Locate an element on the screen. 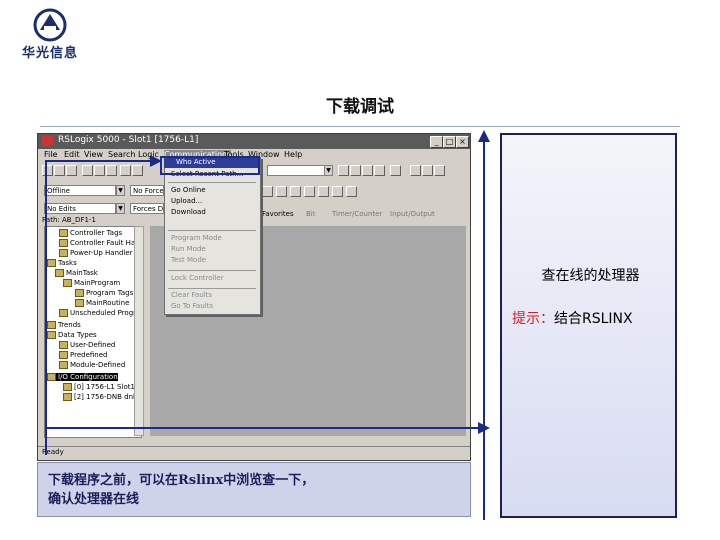  latch-icon is located at coordinates (337, 191).